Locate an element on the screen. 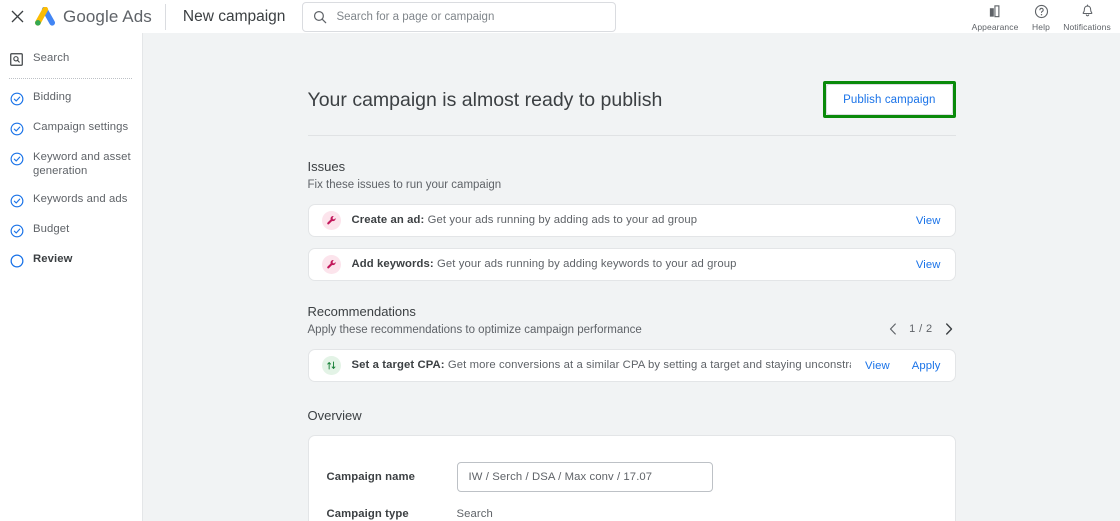  help-button: Help is located at coordinates (1041, 17).